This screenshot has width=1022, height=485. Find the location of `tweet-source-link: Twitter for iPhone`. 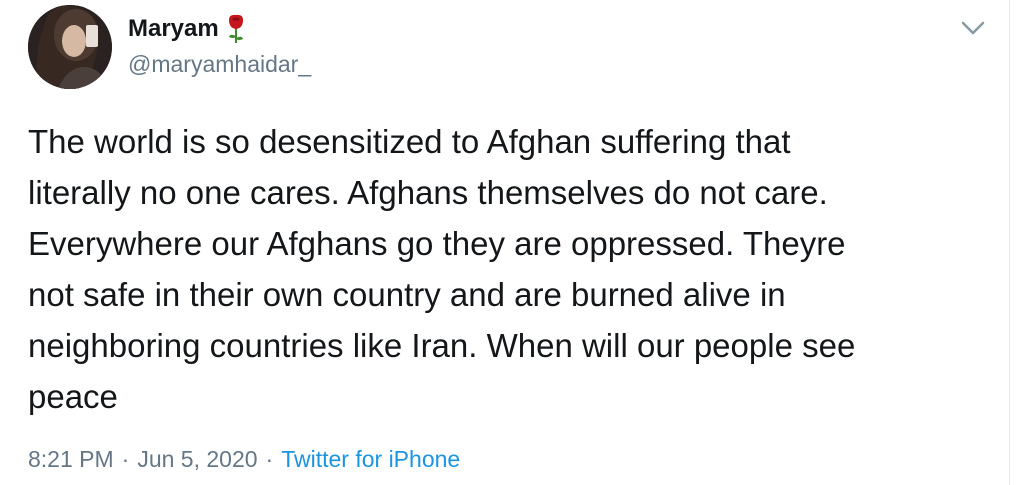

tweet-source-link: Twitter for iPhone is located at coordinates (370, 459).